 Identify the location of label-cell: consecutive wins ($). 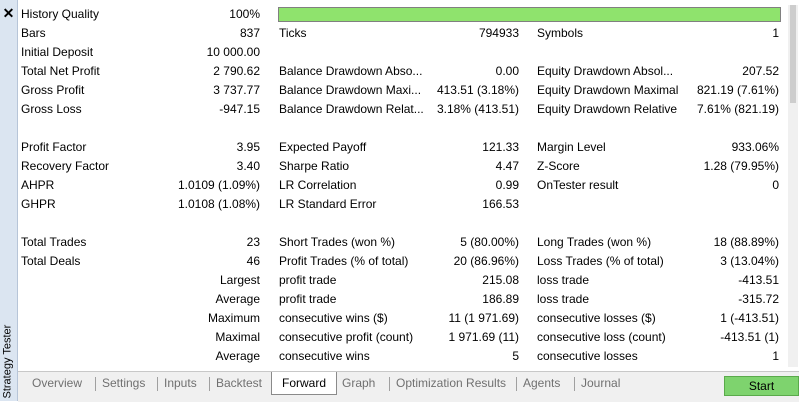
(333, 318).